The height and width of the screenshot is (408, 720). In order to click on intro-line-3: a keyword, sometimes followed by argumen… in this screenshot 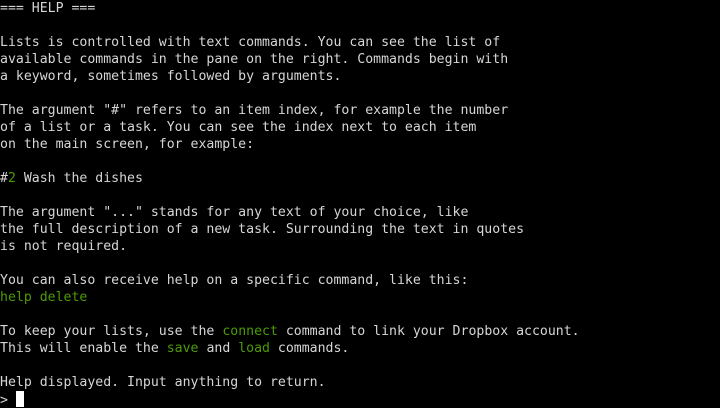, I will do `click(171, 76)`.